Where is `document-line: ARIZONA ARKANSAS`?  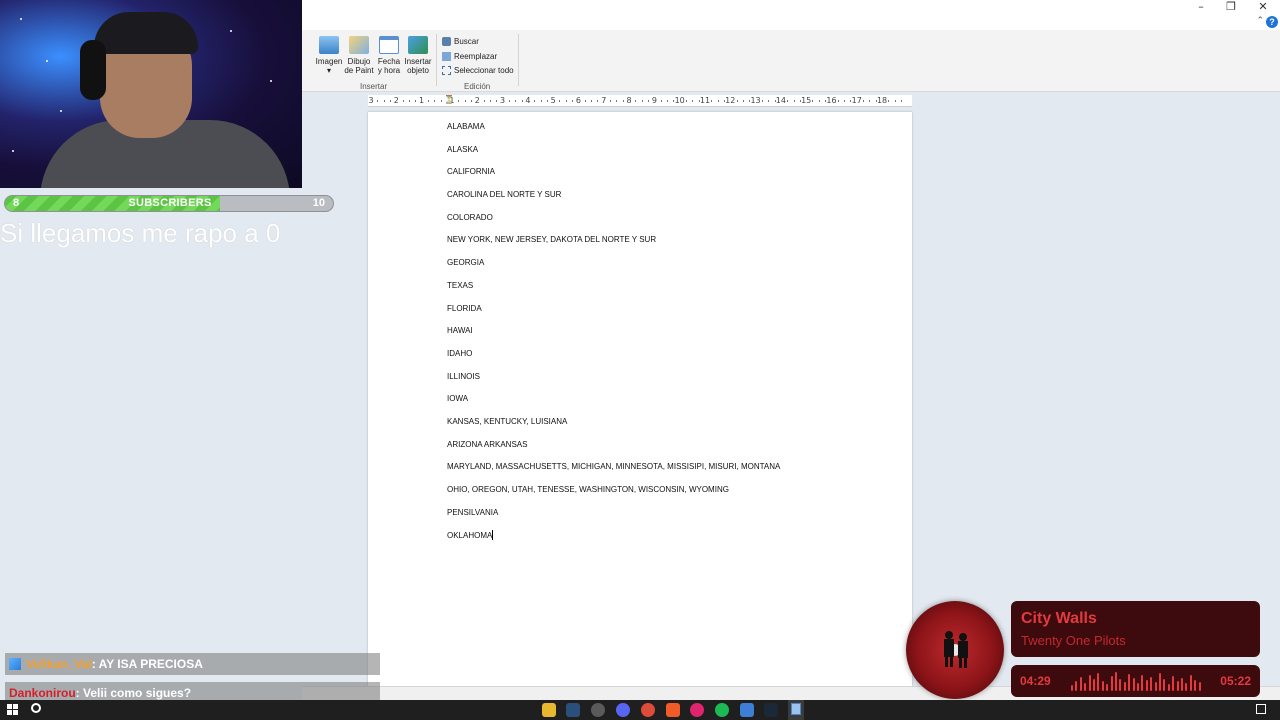
document-line: ARIZONA ARKANSAS is located at coordinates (613, 451).